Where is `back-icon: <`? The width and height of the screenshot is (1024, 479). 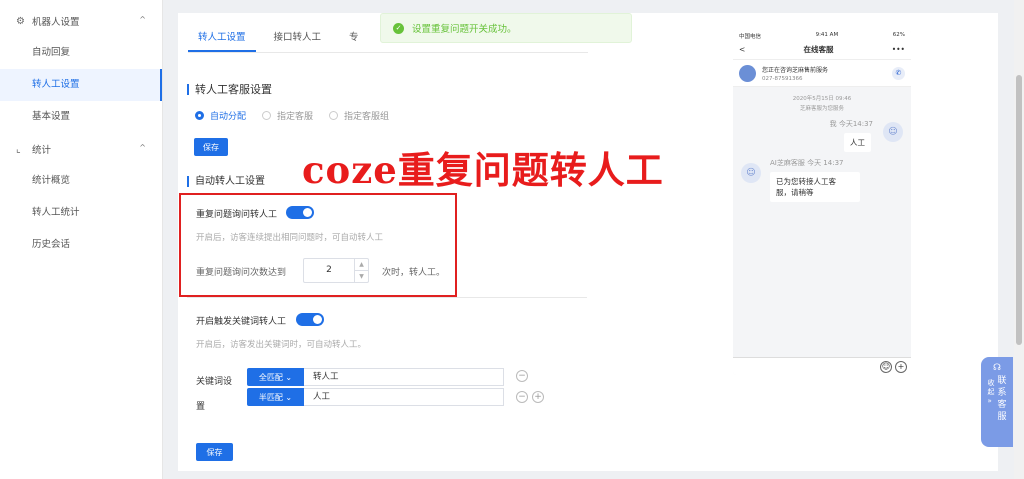
back-icon: < is located at coordinates (742, 49).